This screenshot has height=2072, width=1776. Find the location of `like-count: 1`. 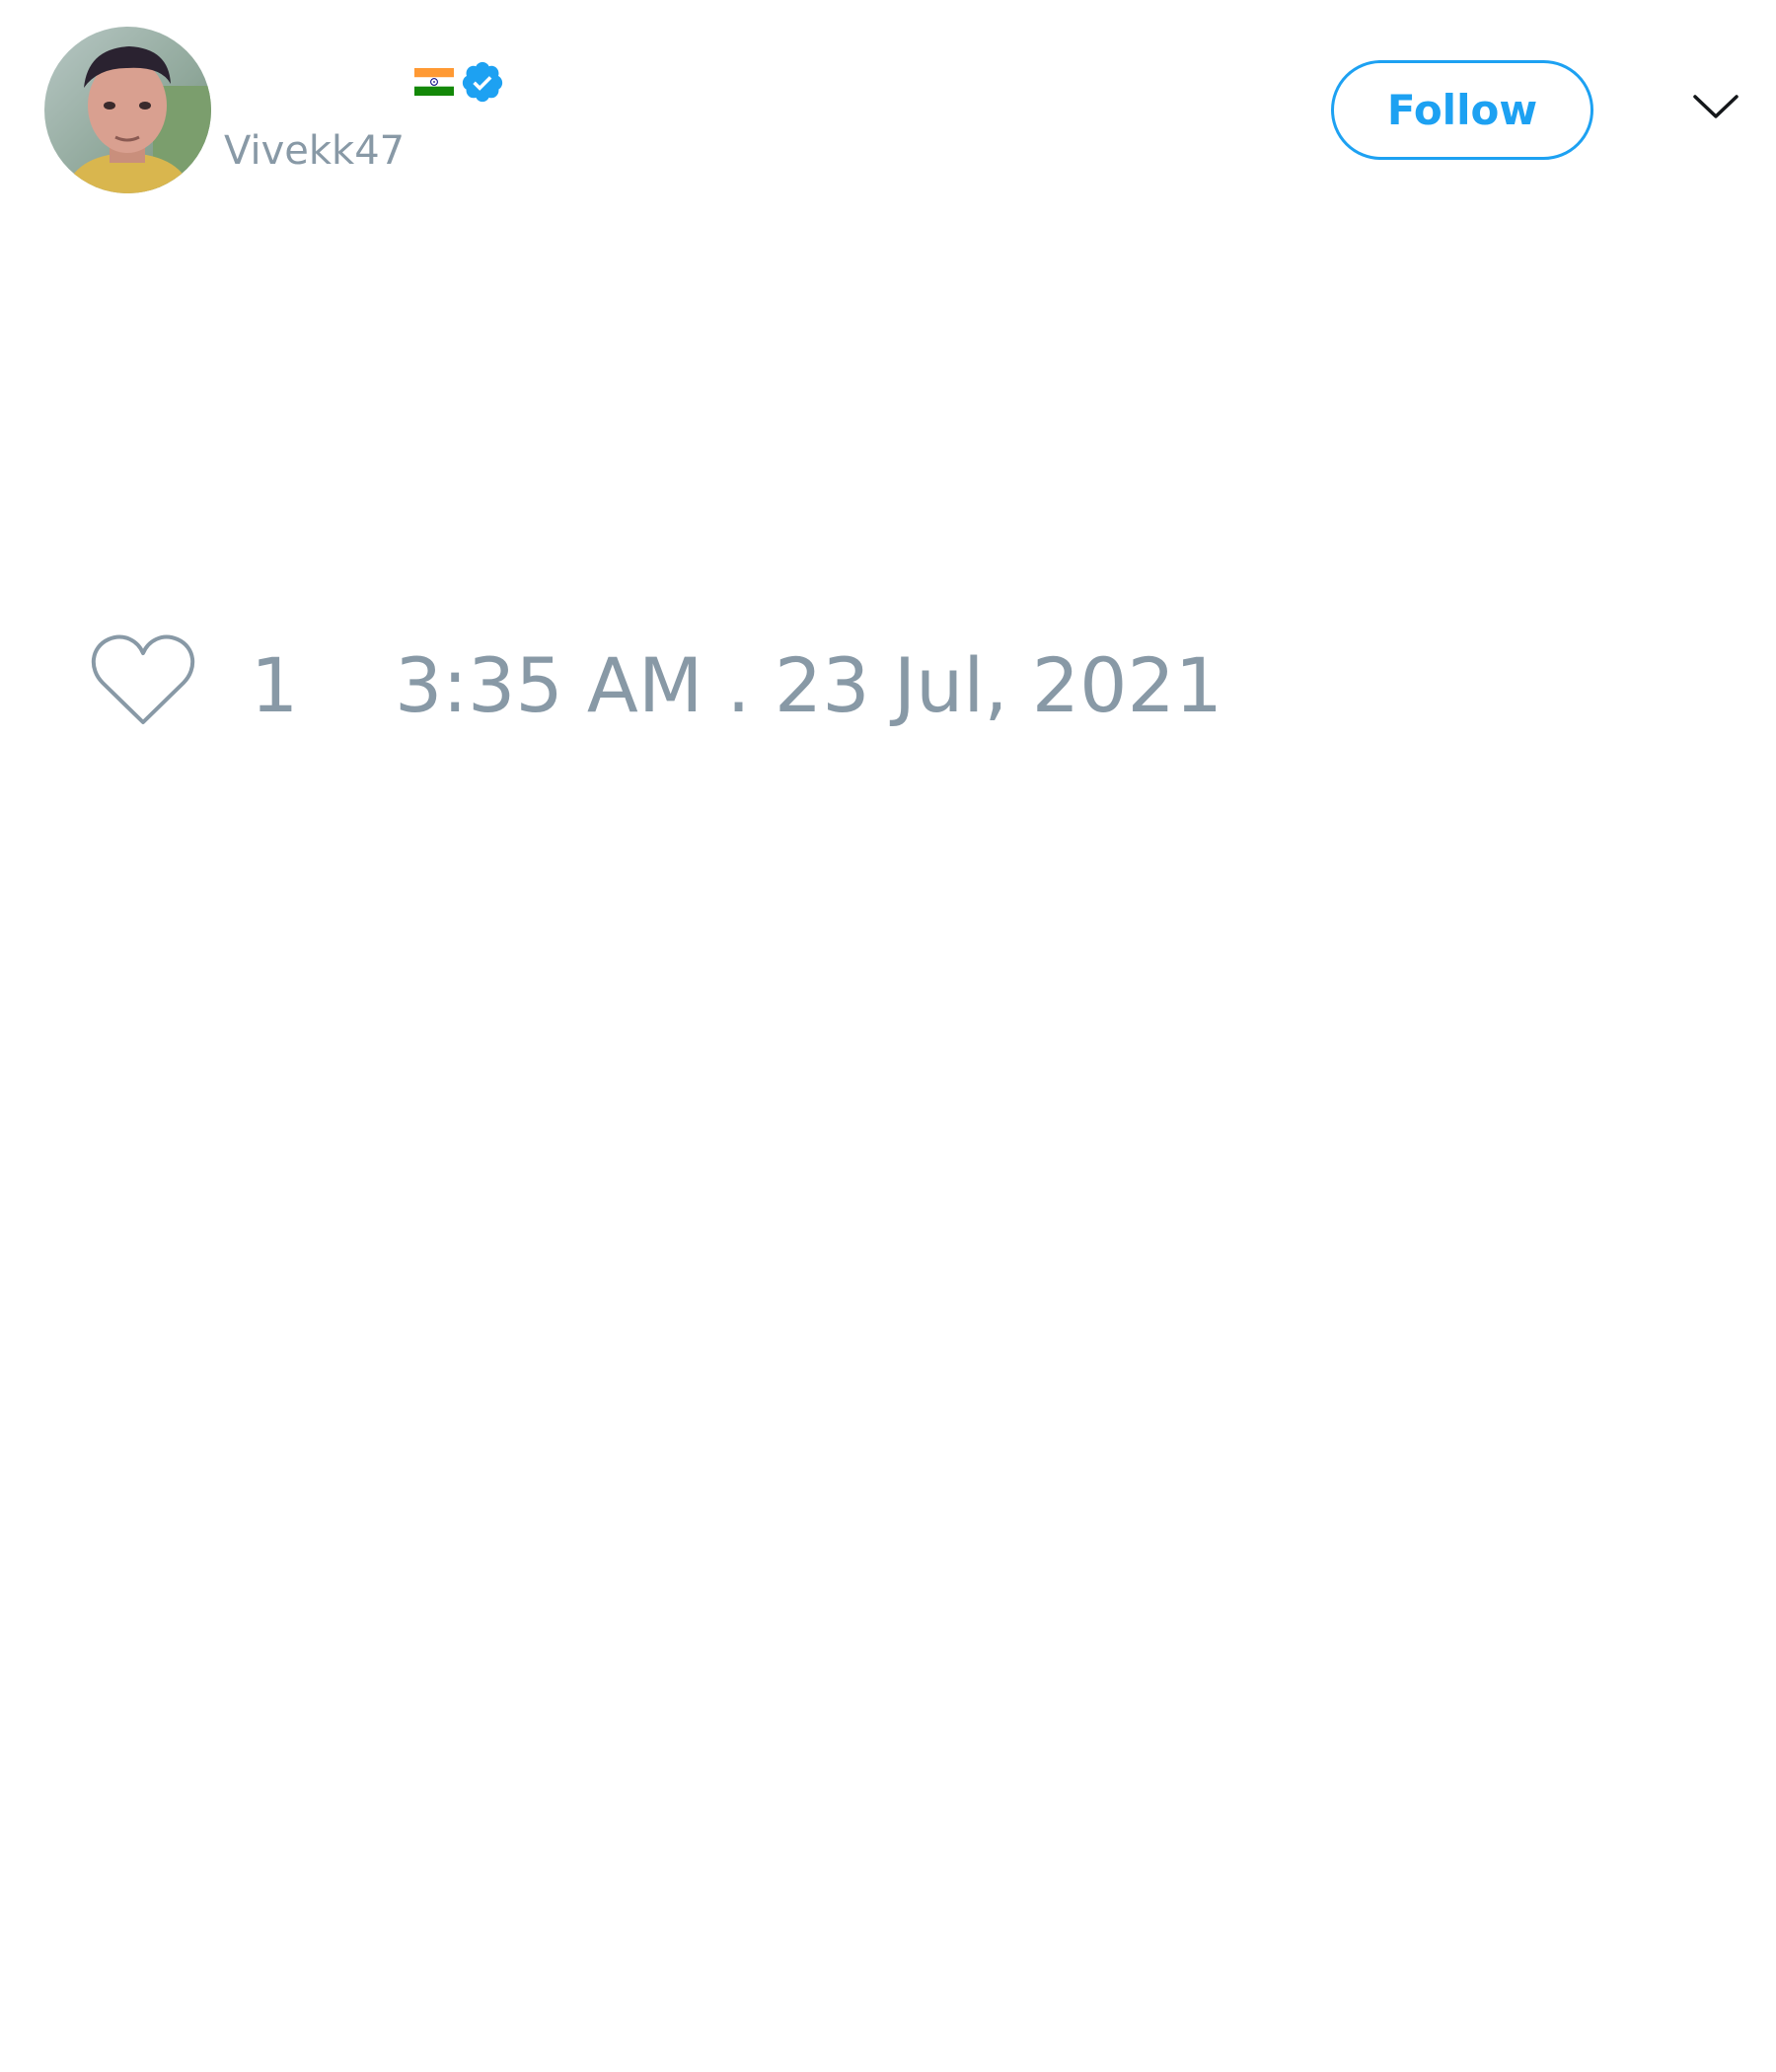

like-count: 1 is located at coordinates (275, 685).